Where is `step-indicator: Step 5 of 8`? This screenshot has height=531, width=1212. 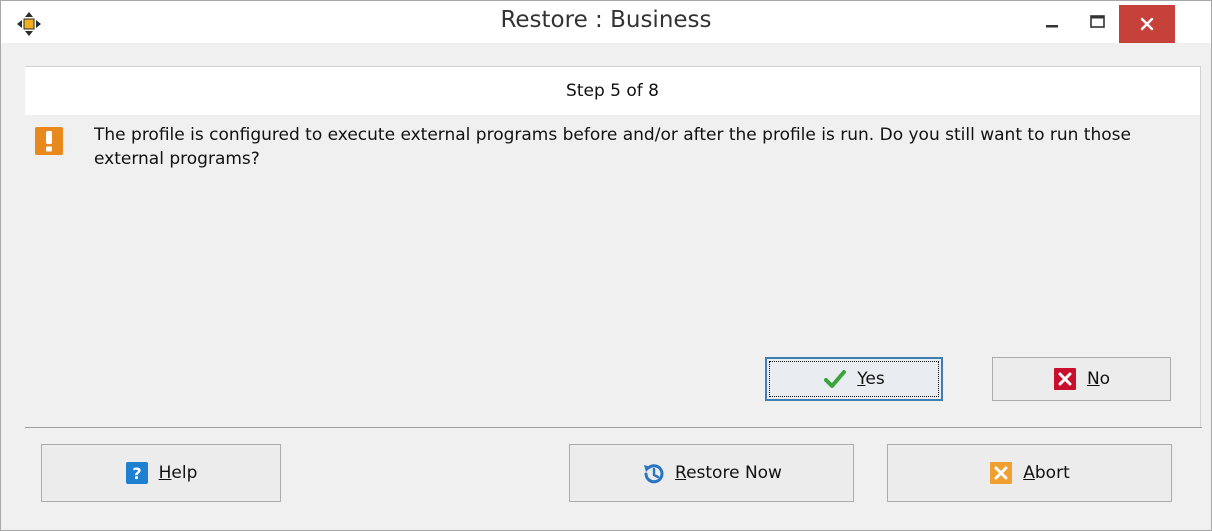
step-indicator: Step 5 of 8 is located at coordinates (612, 91).